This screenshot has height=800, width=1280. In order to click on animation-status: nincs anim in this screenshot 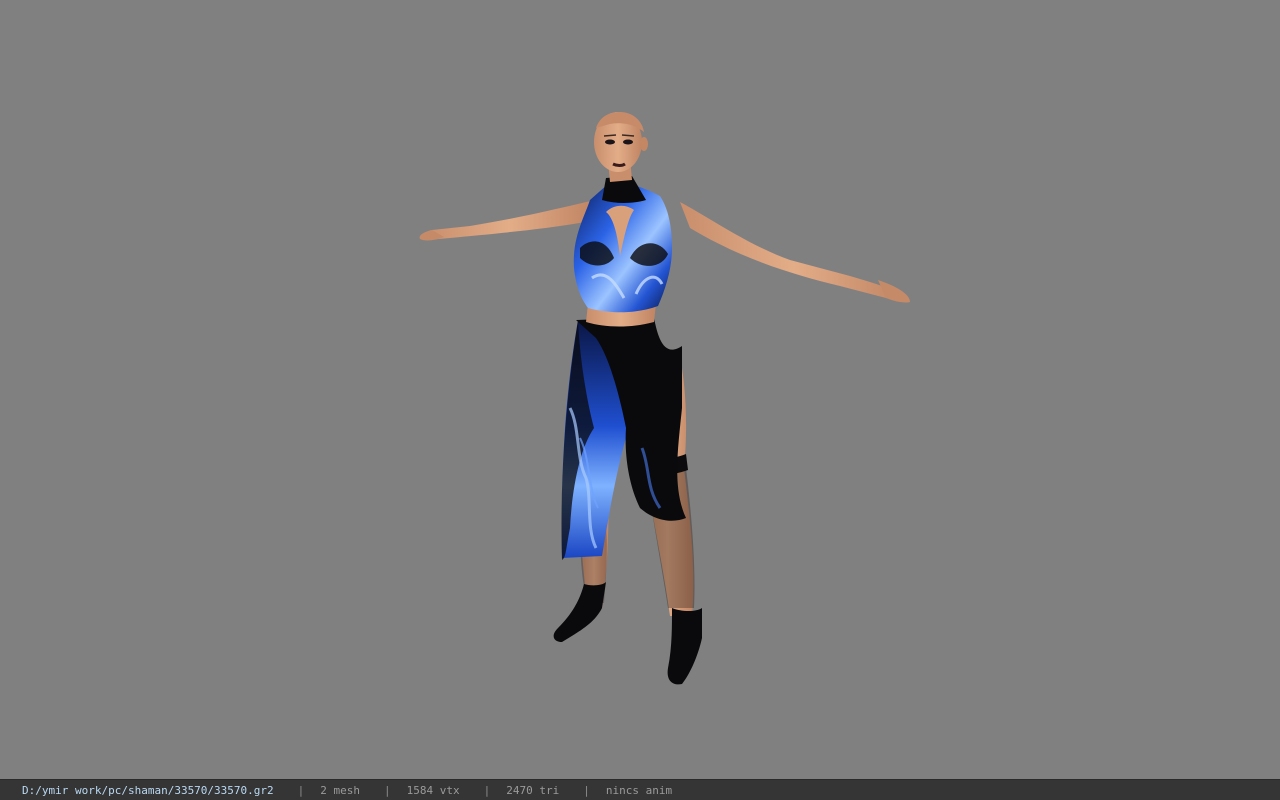, I will do `click(639, 790)`.